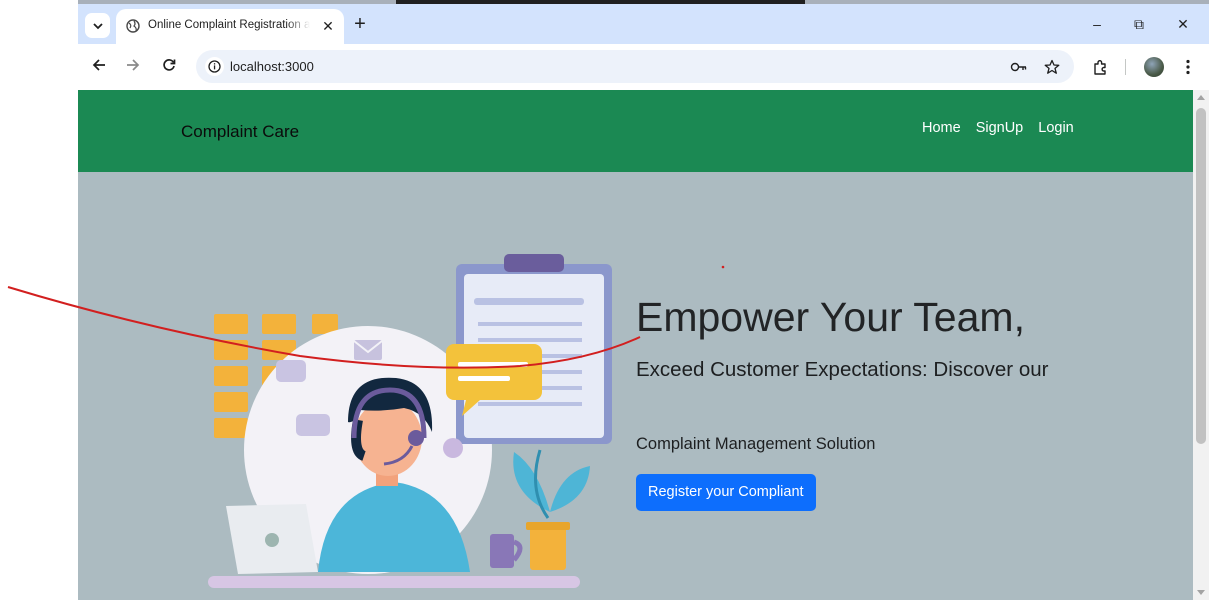 This screenshot has width=1209, height=600. I want to click on more-menu-button, so click(1188, 67).